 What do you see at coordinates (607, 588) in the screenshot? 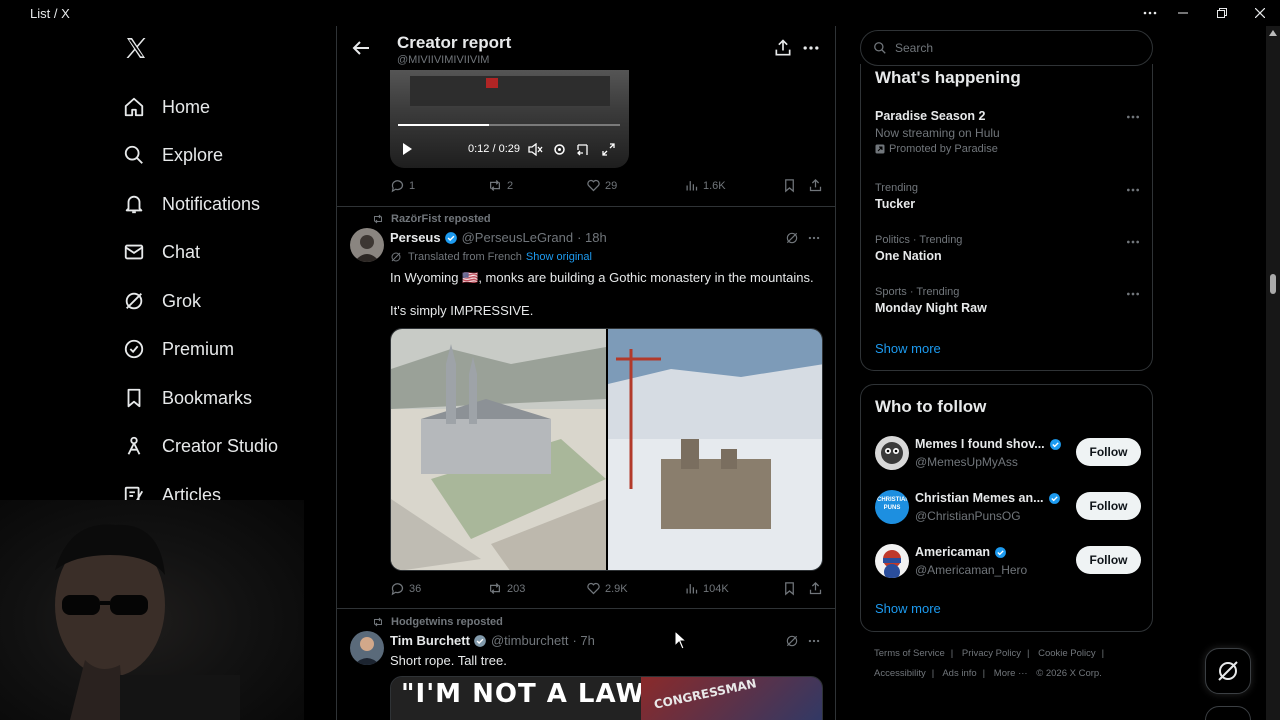
I see `like-button: 2.9K` at bounding box center [607, 588].